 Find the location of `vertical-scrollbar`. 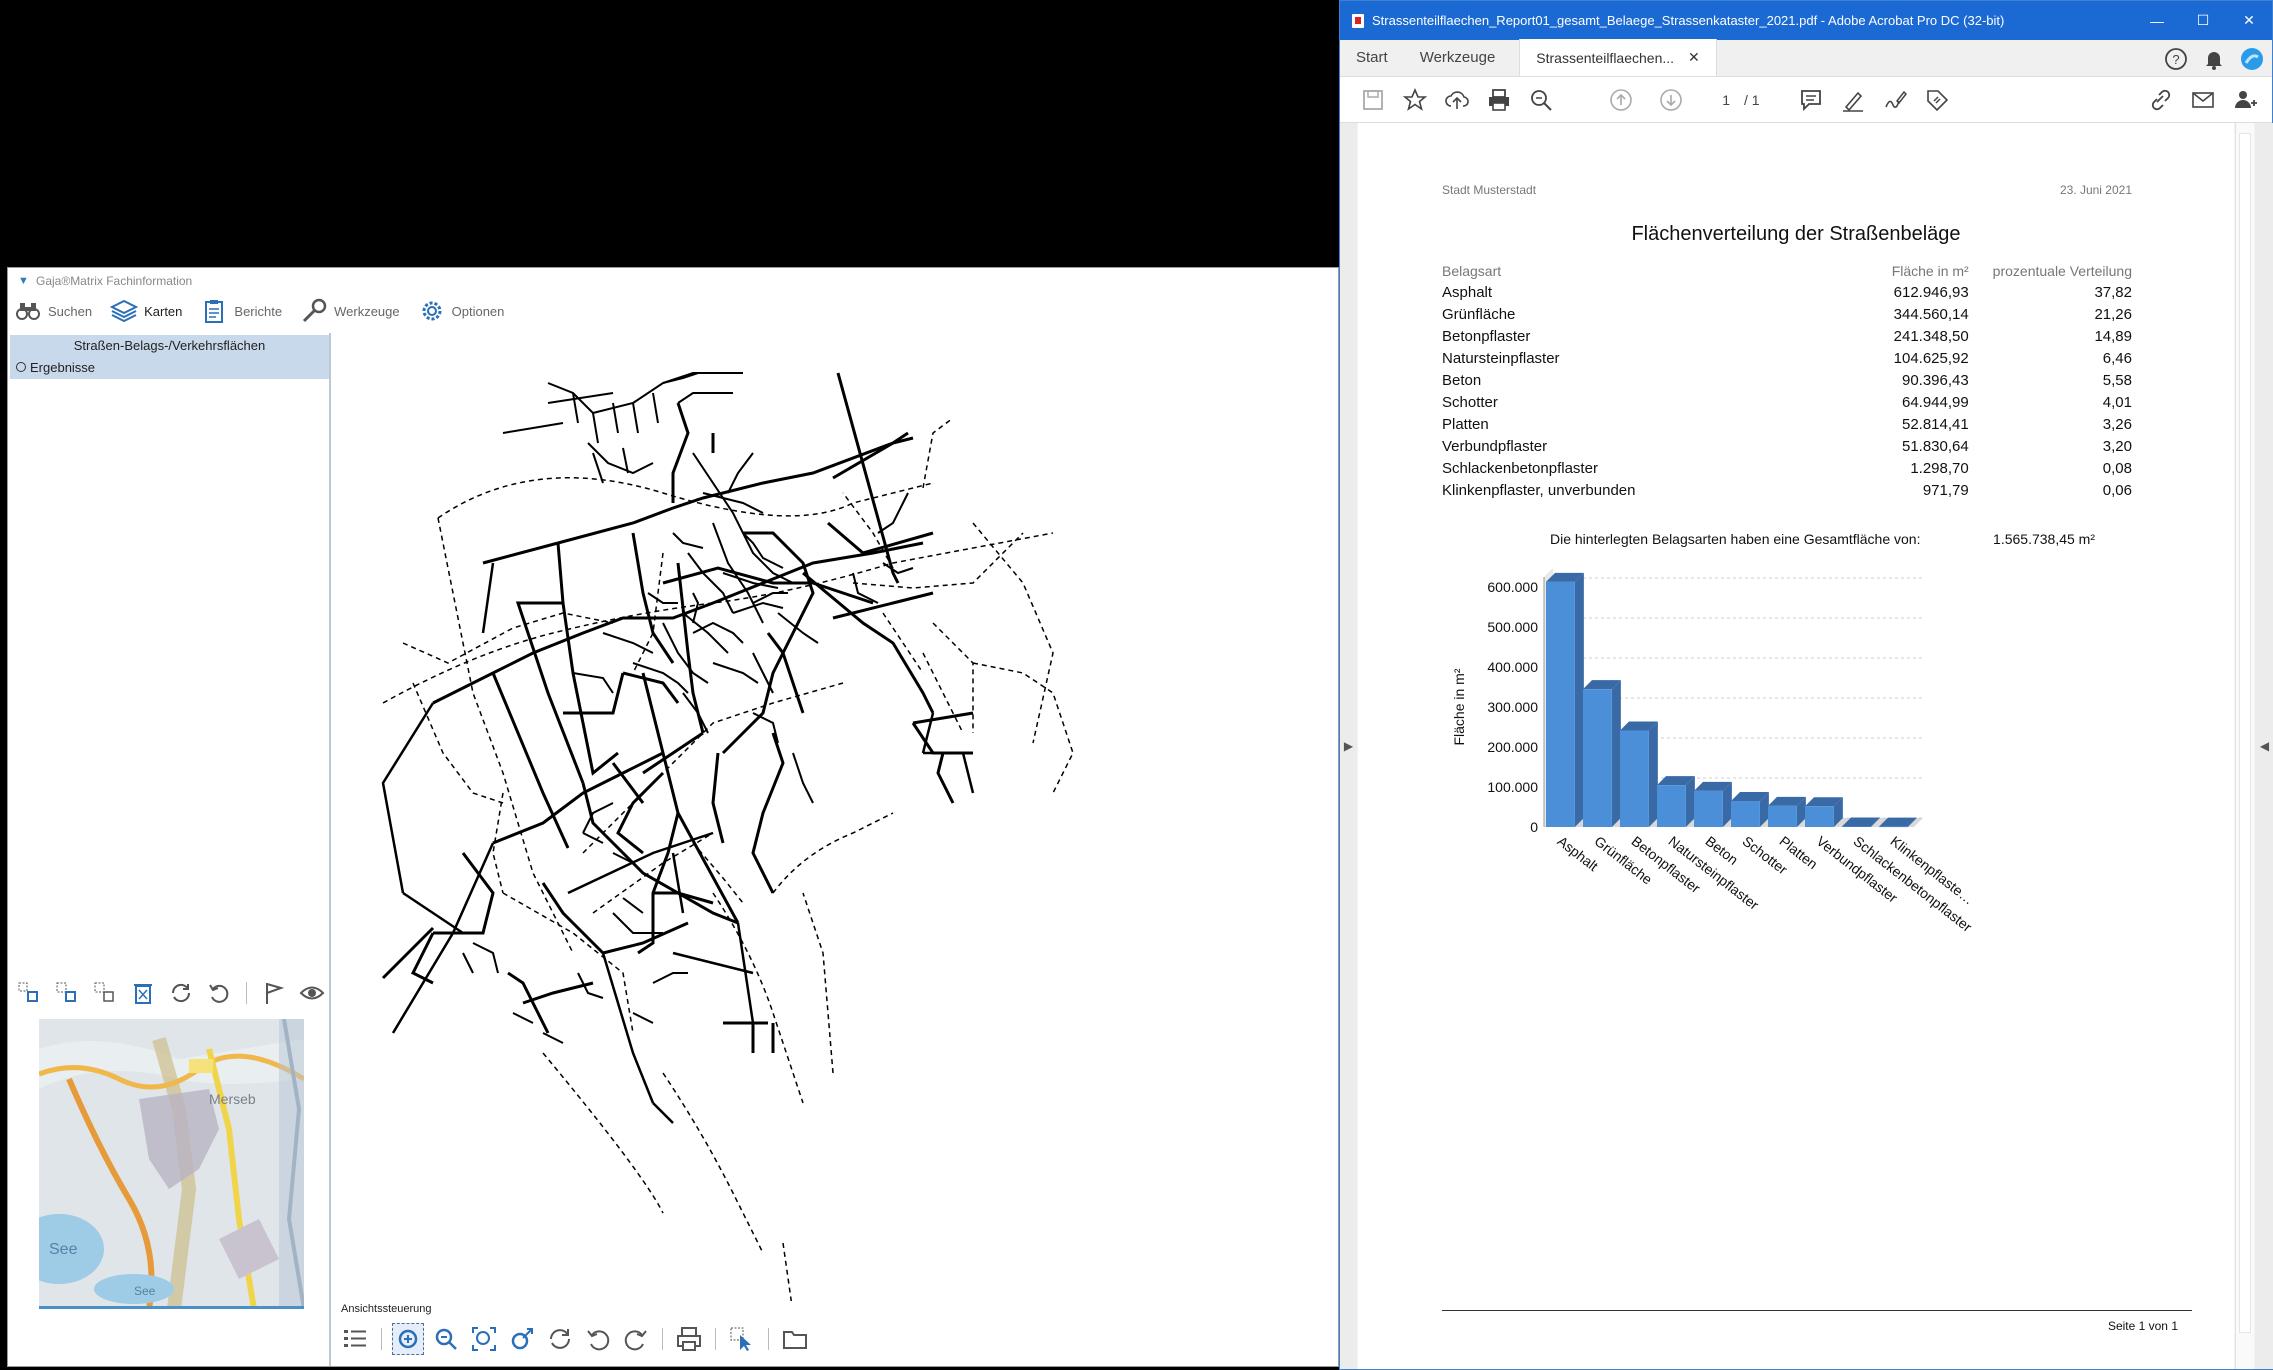

vertical-scrollbar is located at coordinates (2244, 746).